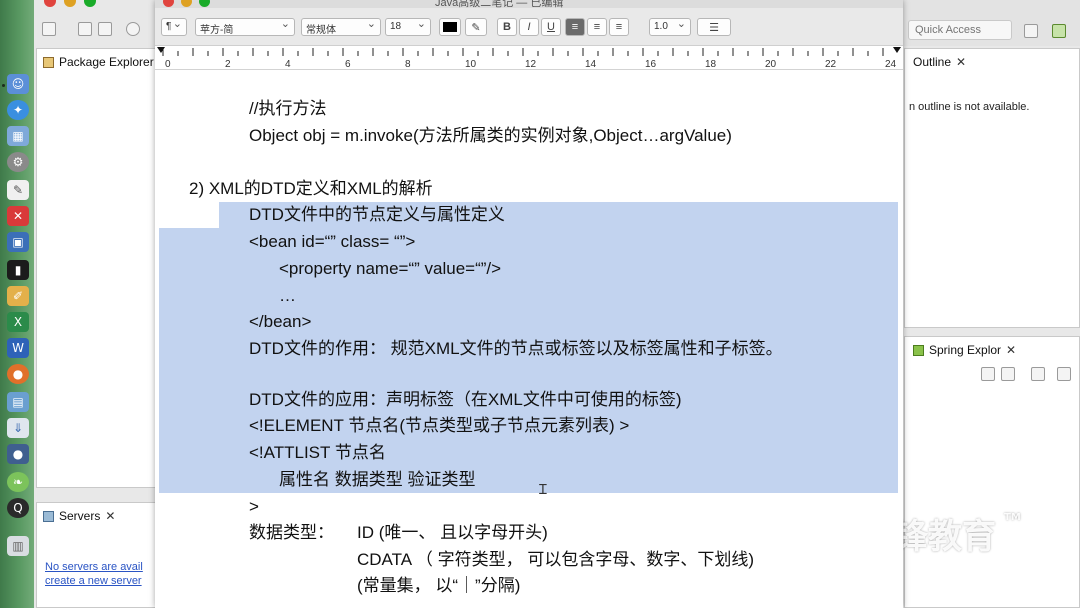 This screenshot has height=608, width=1080. What do you see at coordinates (390, 268) in the screenshot?
I see `text-line: <property name=“” value=“”/>` at bounding box center [390, 268].